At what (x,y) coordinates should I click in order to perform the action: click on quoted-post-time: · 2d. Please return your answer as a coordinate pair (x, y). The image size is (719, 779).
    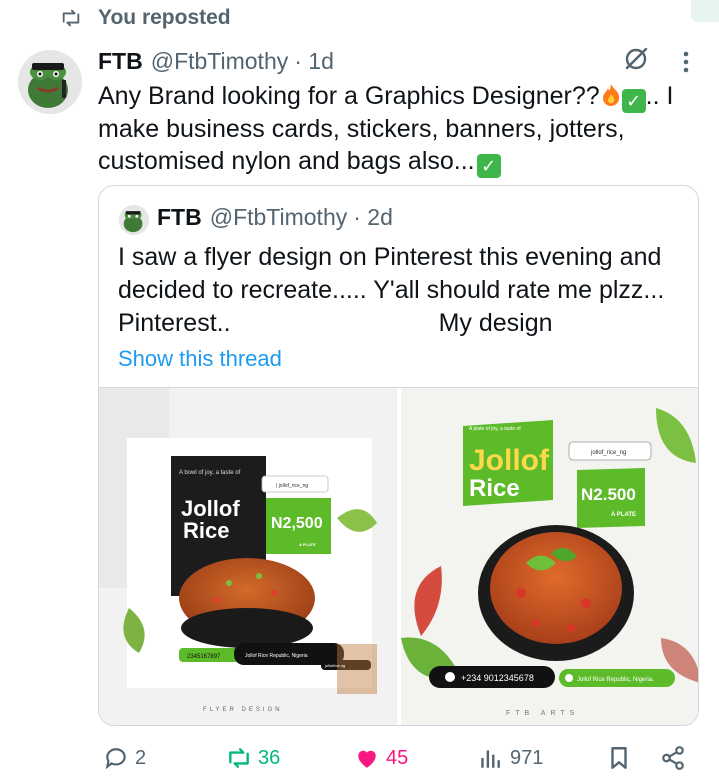
    Looking at the image, I should click on (373, 217).